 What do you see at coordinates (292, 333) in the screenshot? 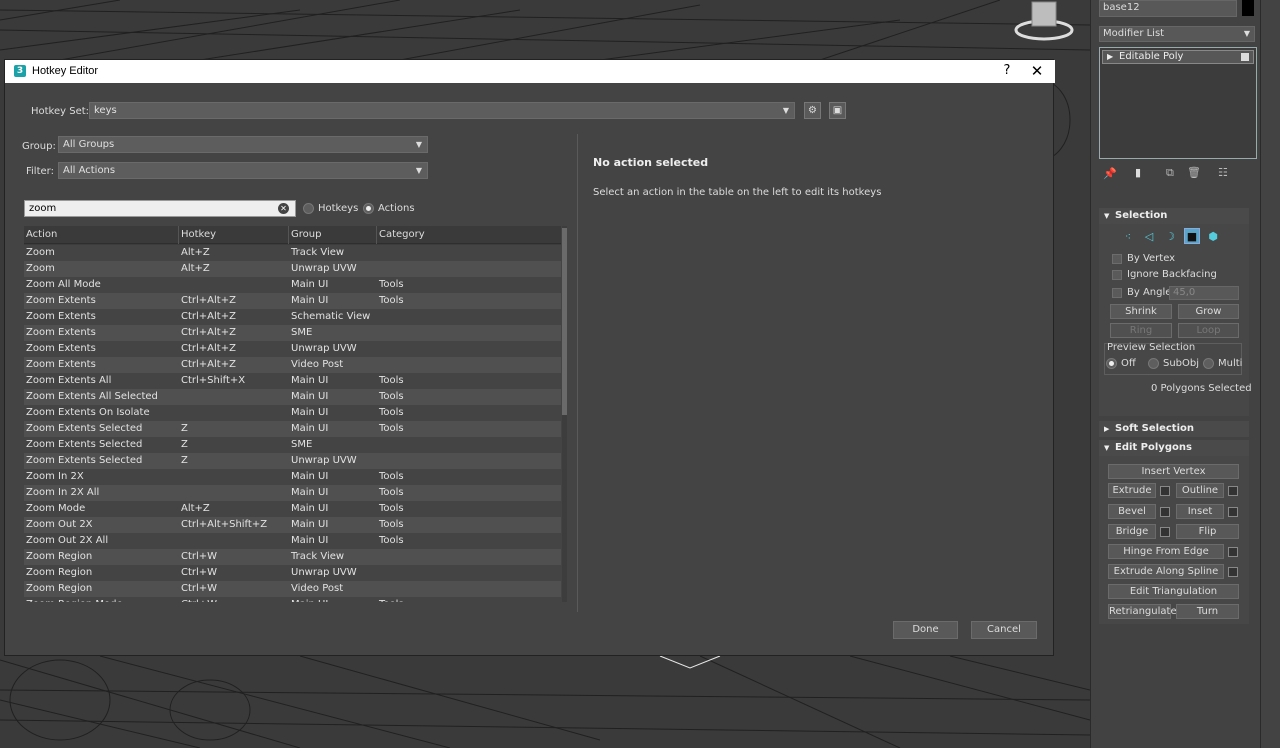
I see `table-row: Zoom Extents Ctrl+Alt+Z SME` at bounding box center [292, 333].